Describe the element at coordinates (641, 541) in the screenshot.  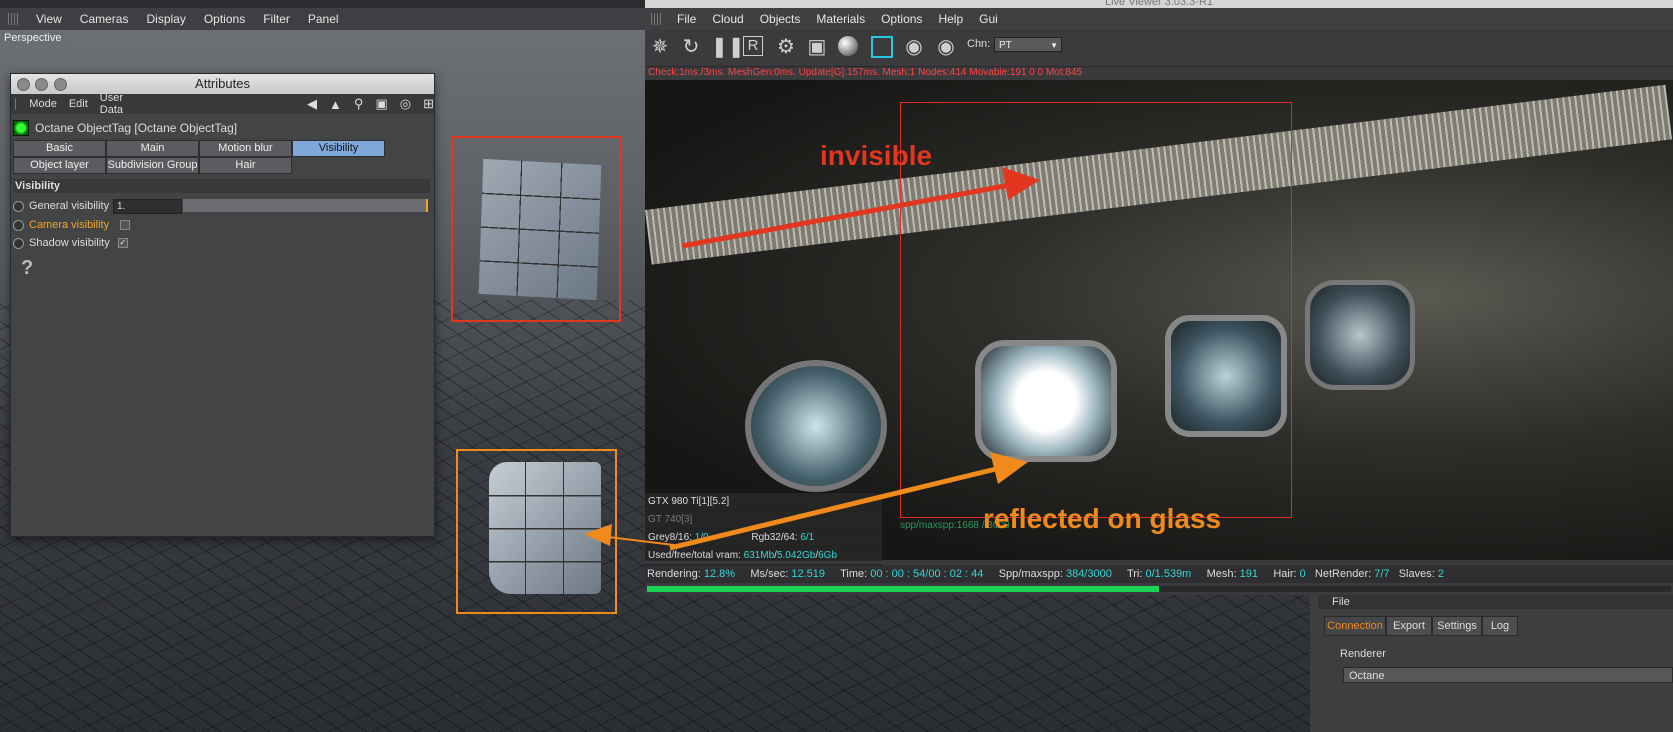
I see `arrow-patch-line` at that location.